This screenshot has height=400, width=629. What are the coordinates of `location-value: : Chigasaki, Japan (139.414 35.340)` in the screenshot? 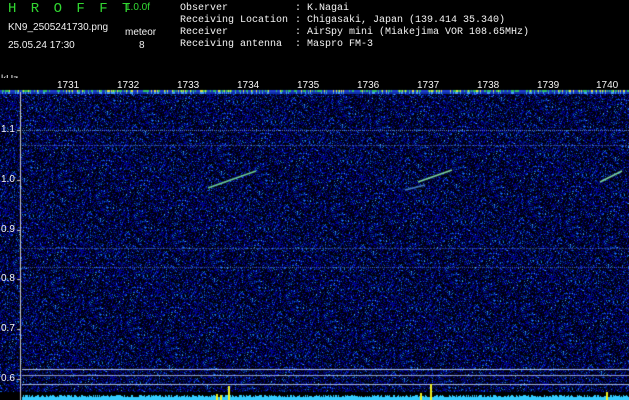 It's located at (400, 20).